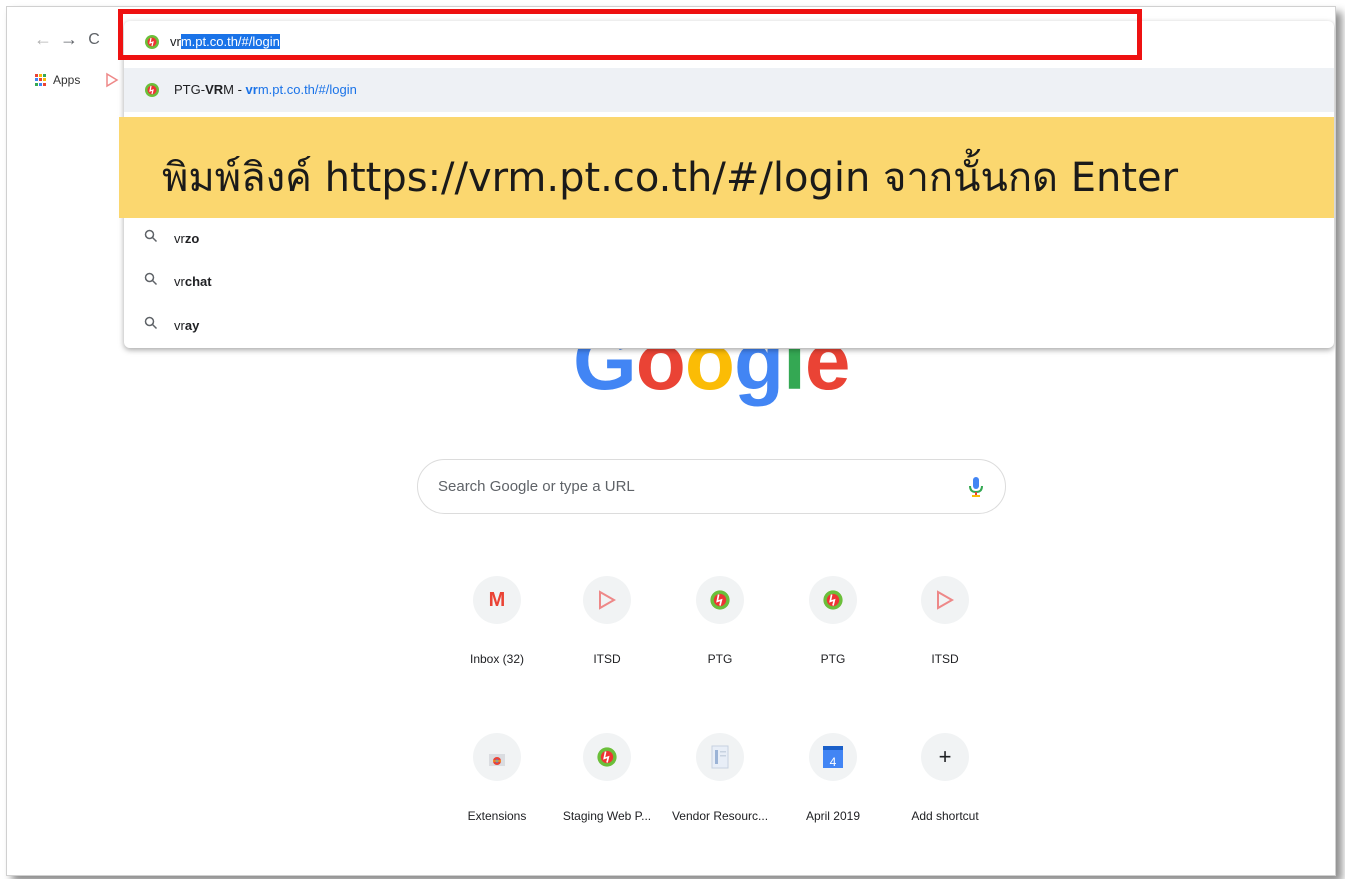 Image resolution: width=1345 pixels, height=879 pixels. Describe the element at coordinates (94, 40) in the screenshot. I see `reload-icon: C` at that location.